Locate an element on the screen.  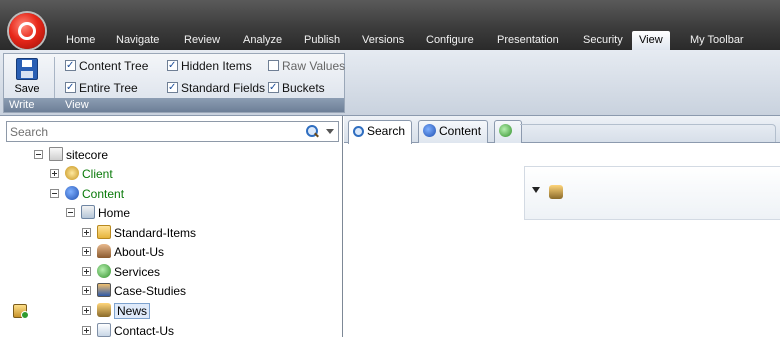
tab-strip-border is located at coordinates (648, 133).